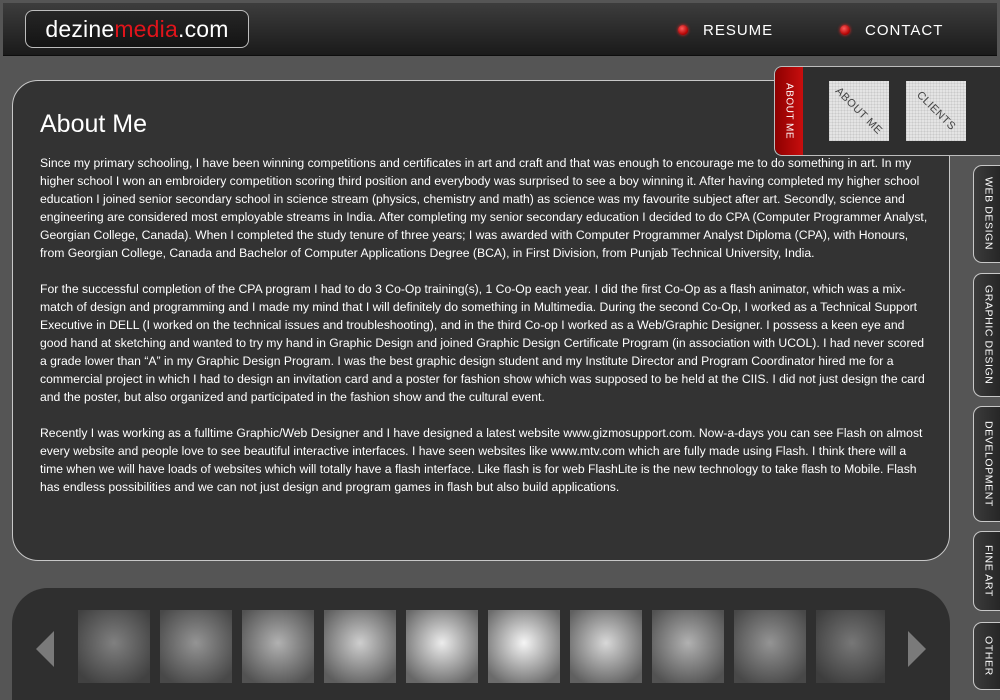 The image size is (1000, 700). I want to click on previous-arrow-icon, so click(45, 649).